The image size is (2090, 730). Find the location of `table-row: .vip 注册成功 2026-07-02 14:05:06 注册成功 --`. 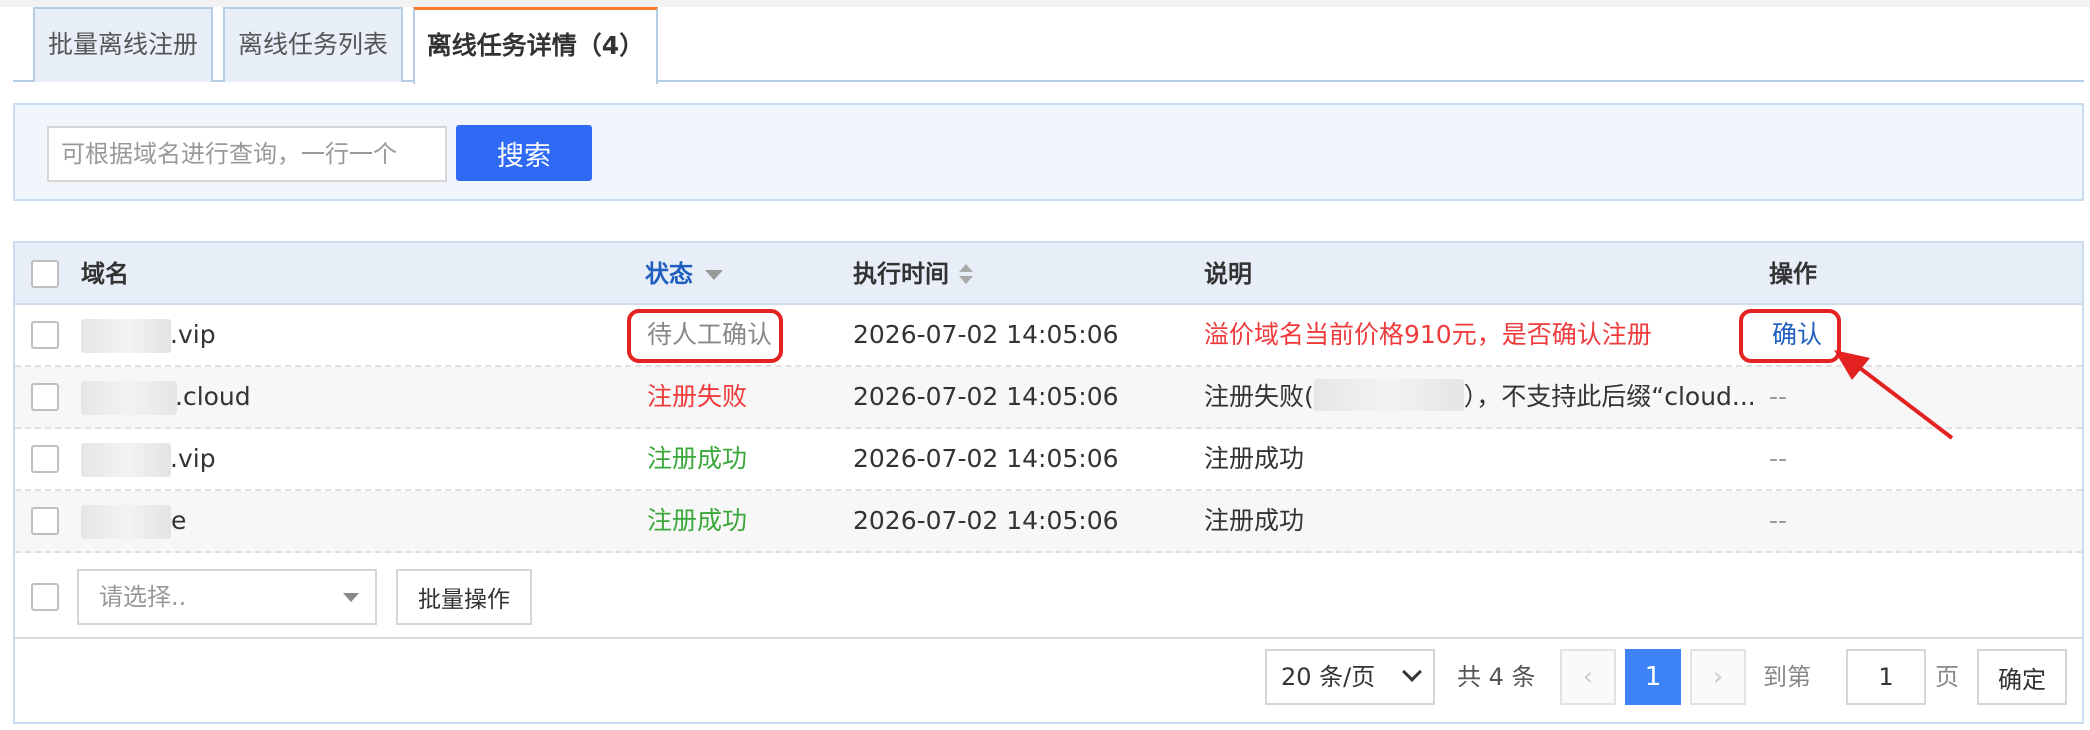

table-row: .vip 注册成功 2026-07-02 14:05:06 注册成功 -- is located at coordinates (1048, 460).